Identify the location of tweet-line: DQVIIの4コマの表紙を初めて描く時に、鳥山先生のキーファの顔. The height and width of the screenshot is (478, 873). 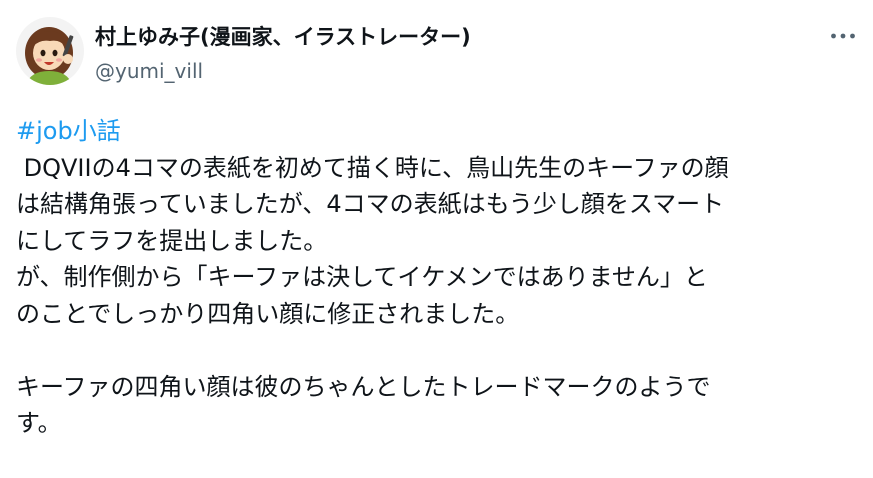
(372, 167).